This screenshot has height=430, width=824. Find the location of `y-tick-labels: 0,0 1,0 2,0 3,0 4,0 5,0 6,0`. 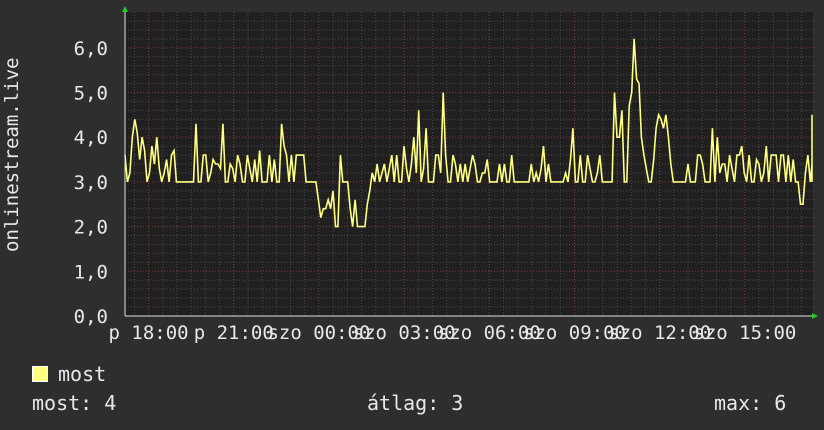

y-tick-labels: 0,0 1,0 2,0 3,0 4,0 5,0 6,0 is located at coordinates (91, 183).